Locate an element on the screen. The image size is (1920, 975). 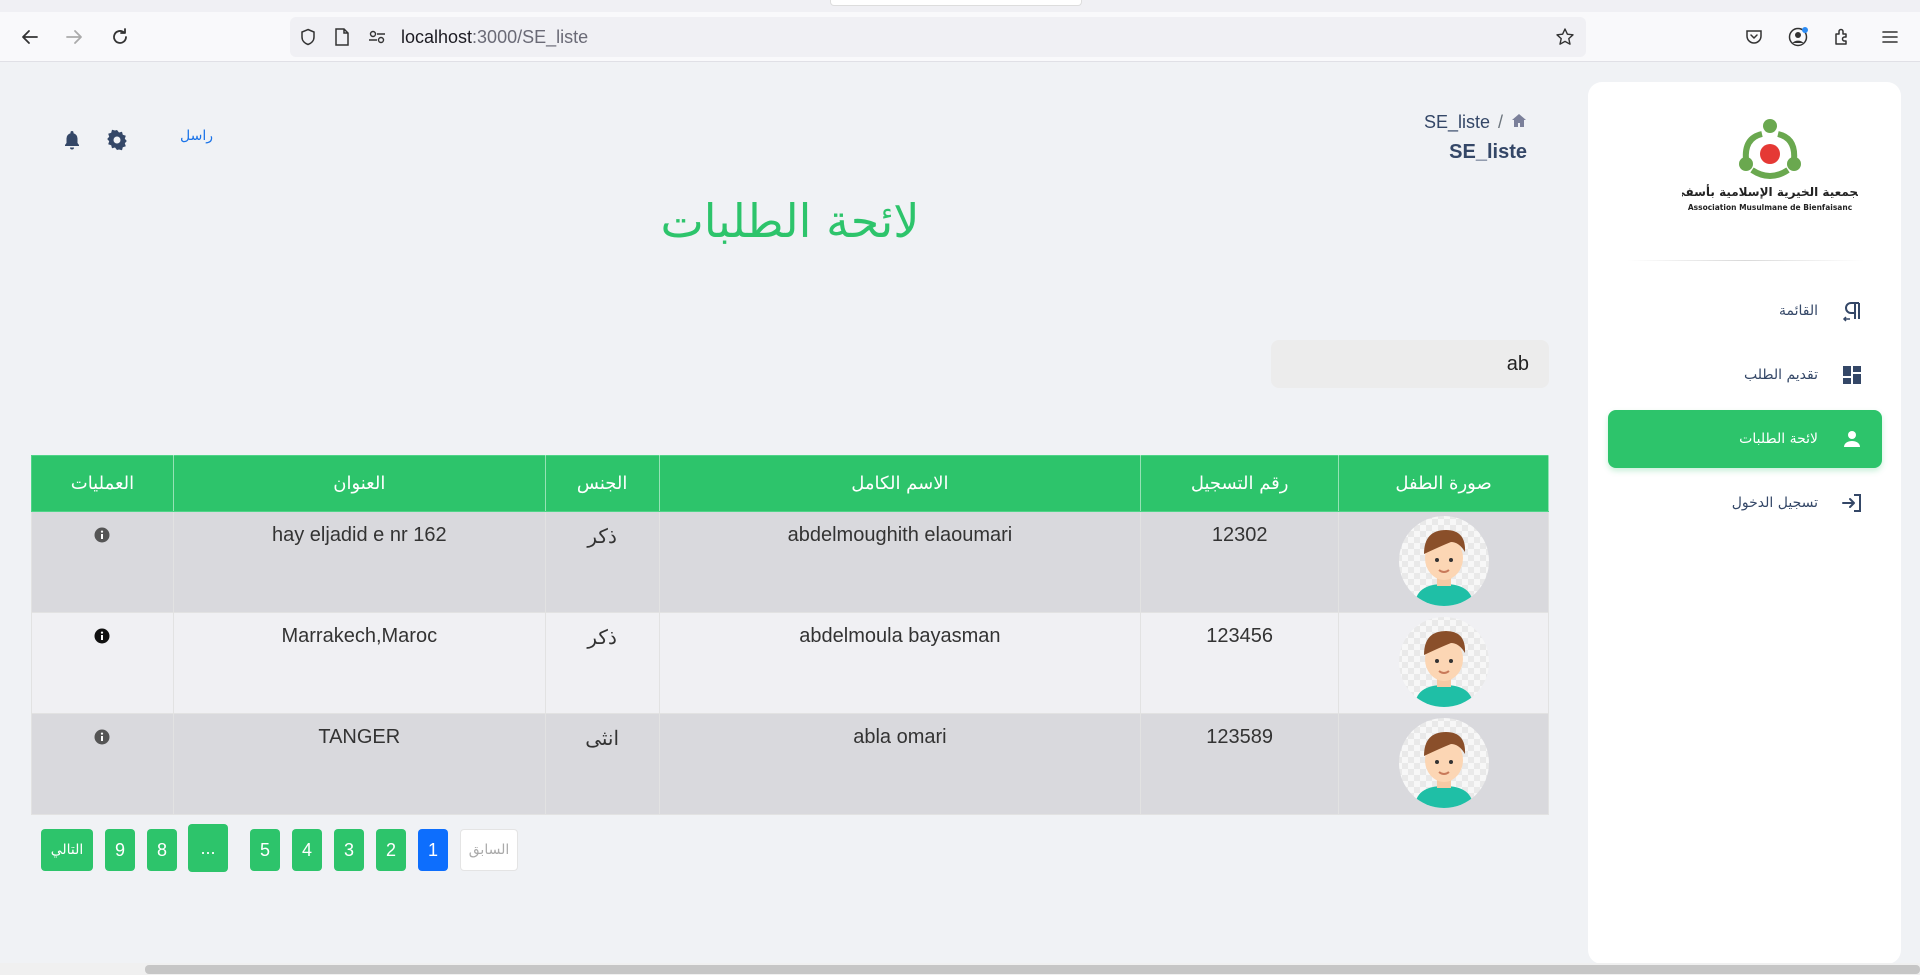
browser-tabstrip is located at coordinates (960, 6).